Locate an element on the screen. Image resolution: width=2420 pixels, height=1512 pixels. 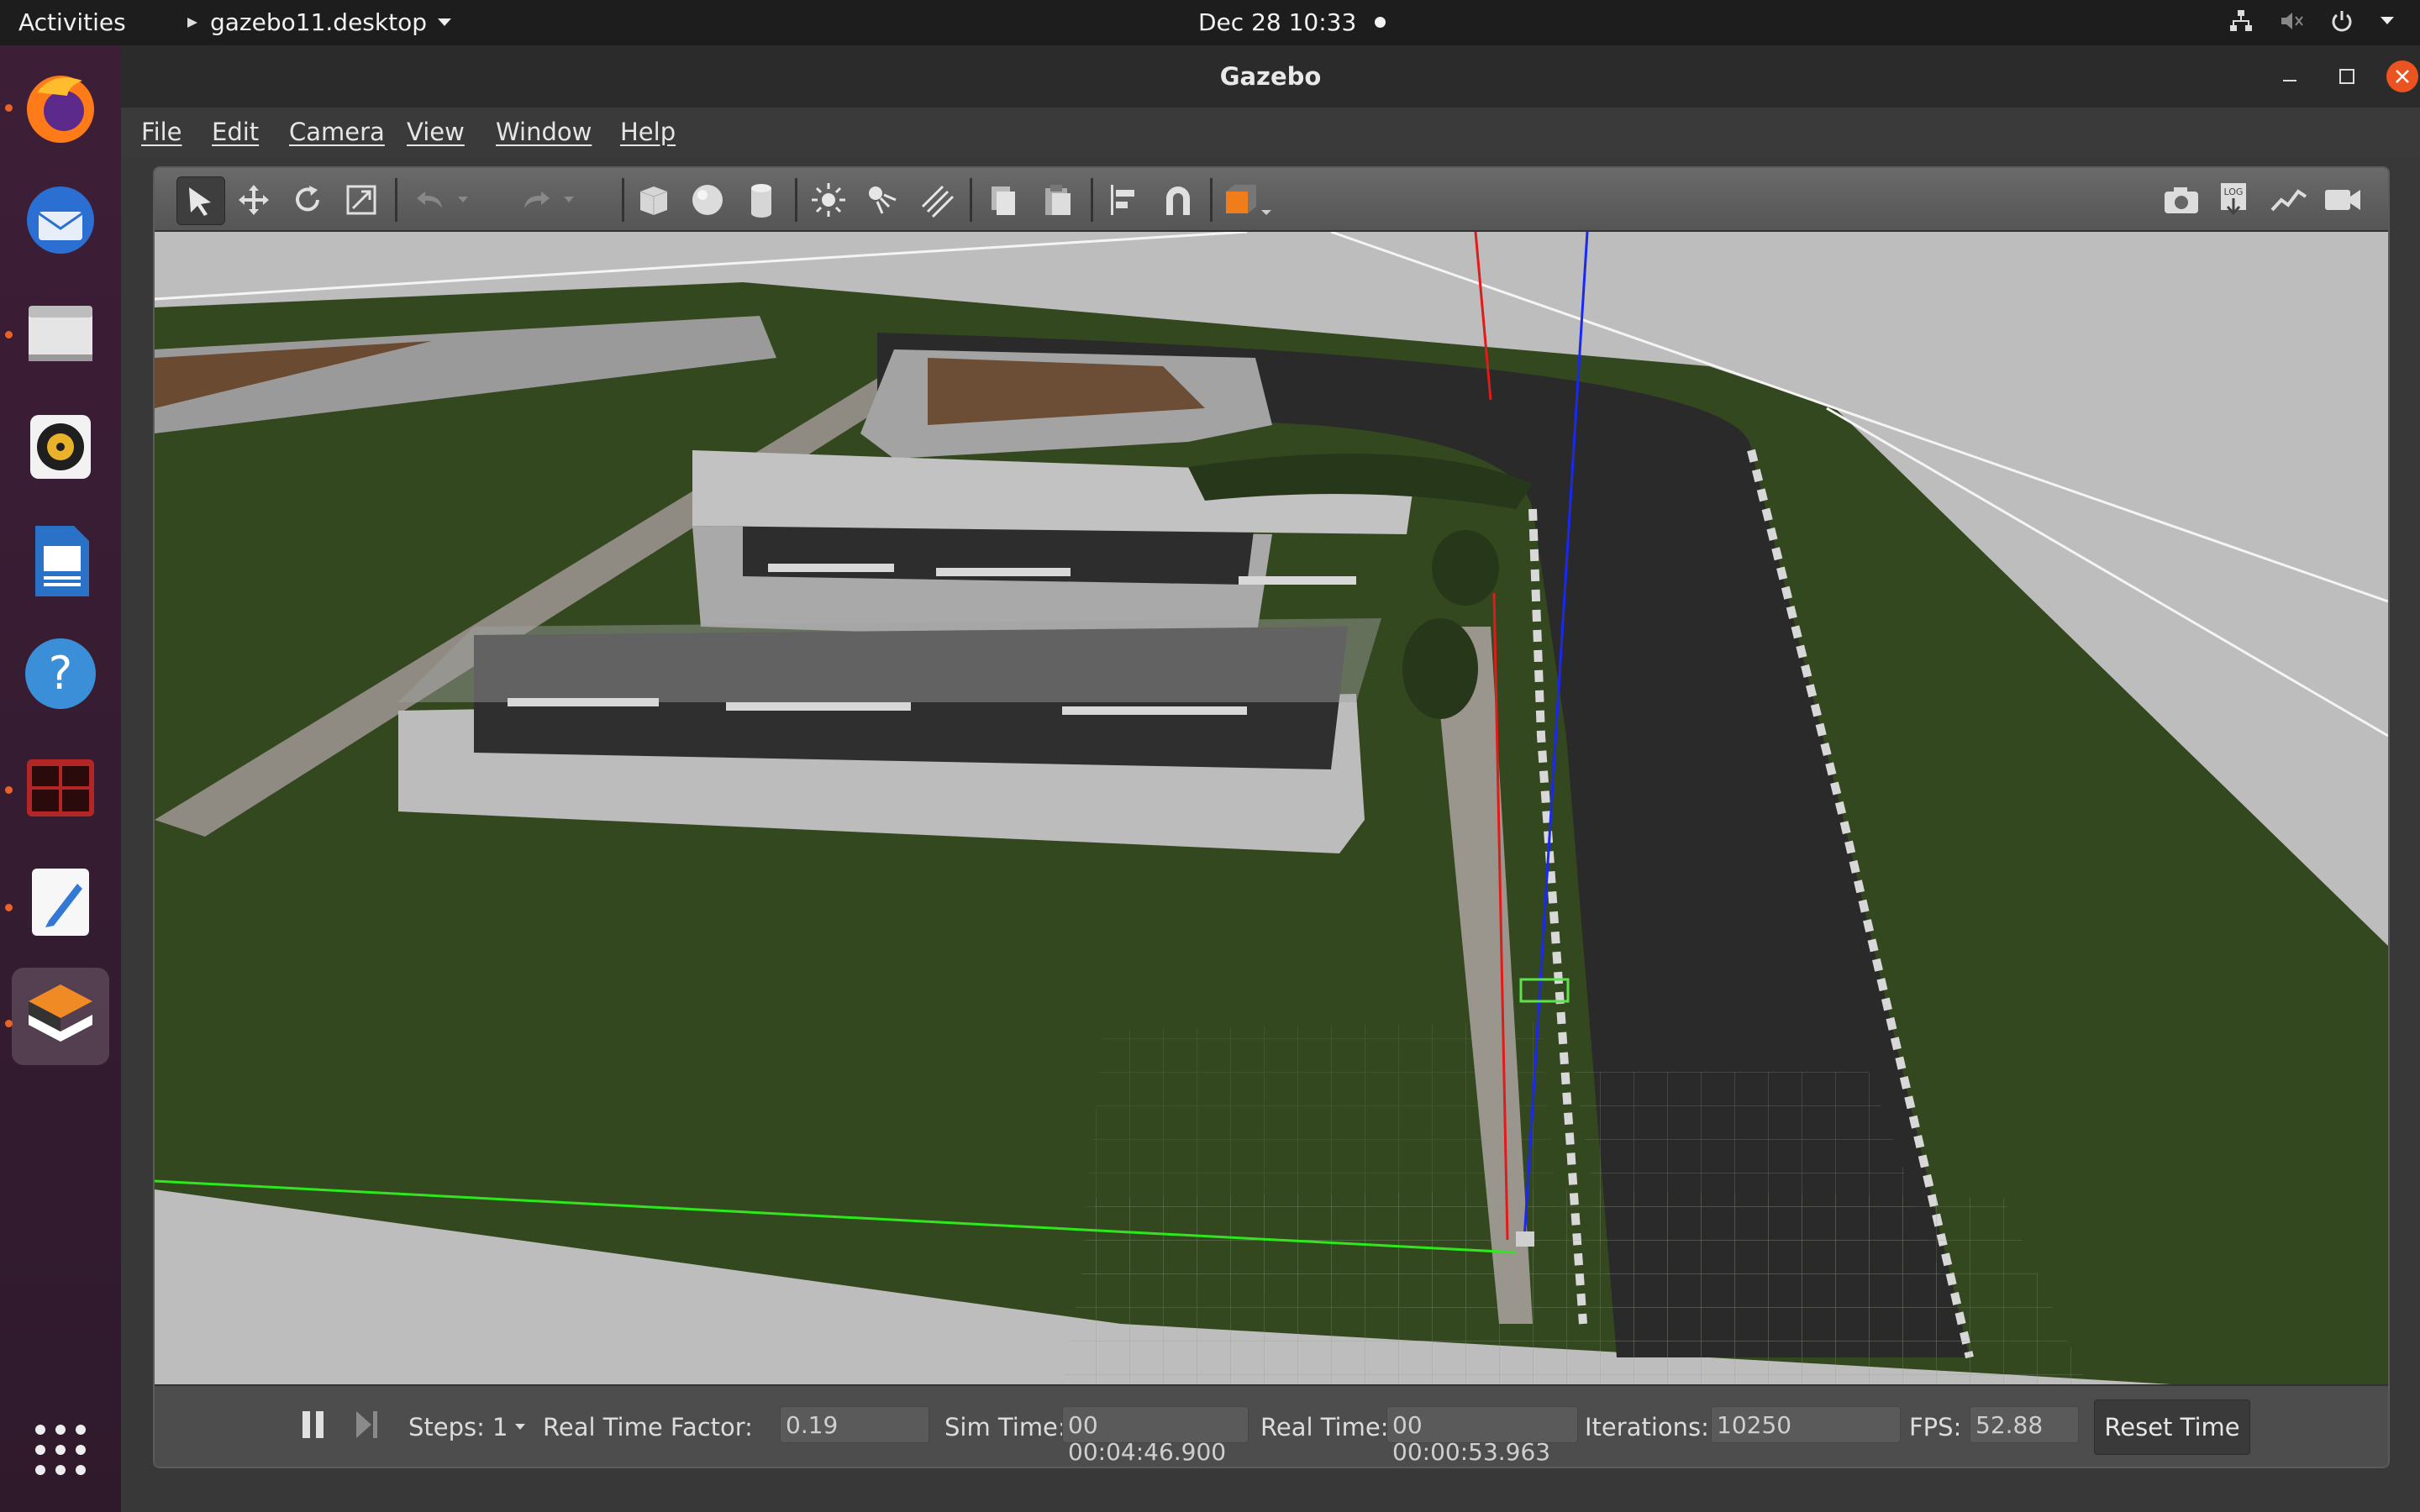
move-icon is located at coordinates (254, 200).